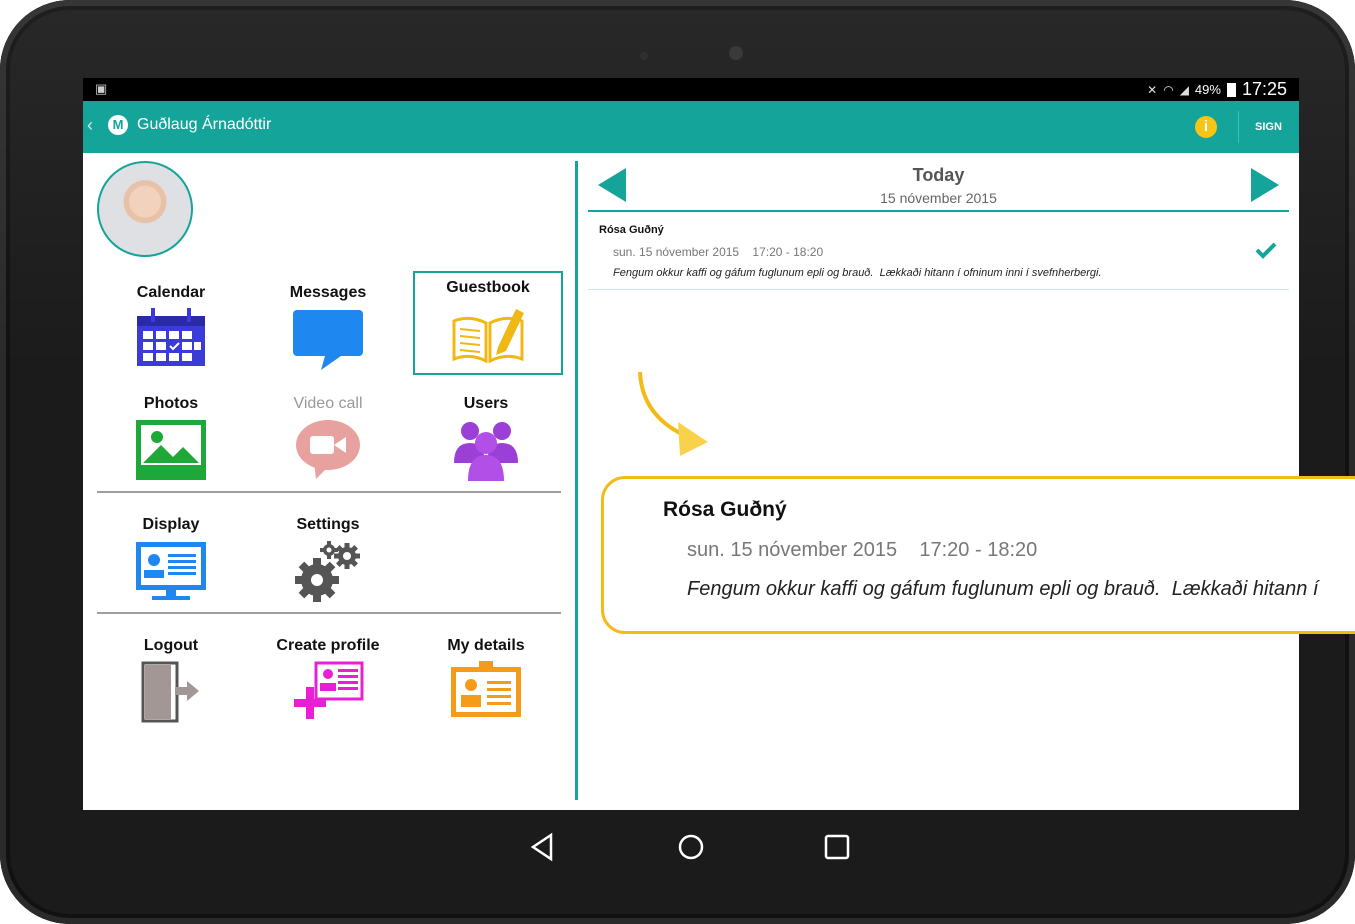 The height and width of the screenshot is (924, 1355). What do you see at coordinates (171, 292) in the screenshot?
I see `calendar-label: Calendar` at bounding box center [171, 292].